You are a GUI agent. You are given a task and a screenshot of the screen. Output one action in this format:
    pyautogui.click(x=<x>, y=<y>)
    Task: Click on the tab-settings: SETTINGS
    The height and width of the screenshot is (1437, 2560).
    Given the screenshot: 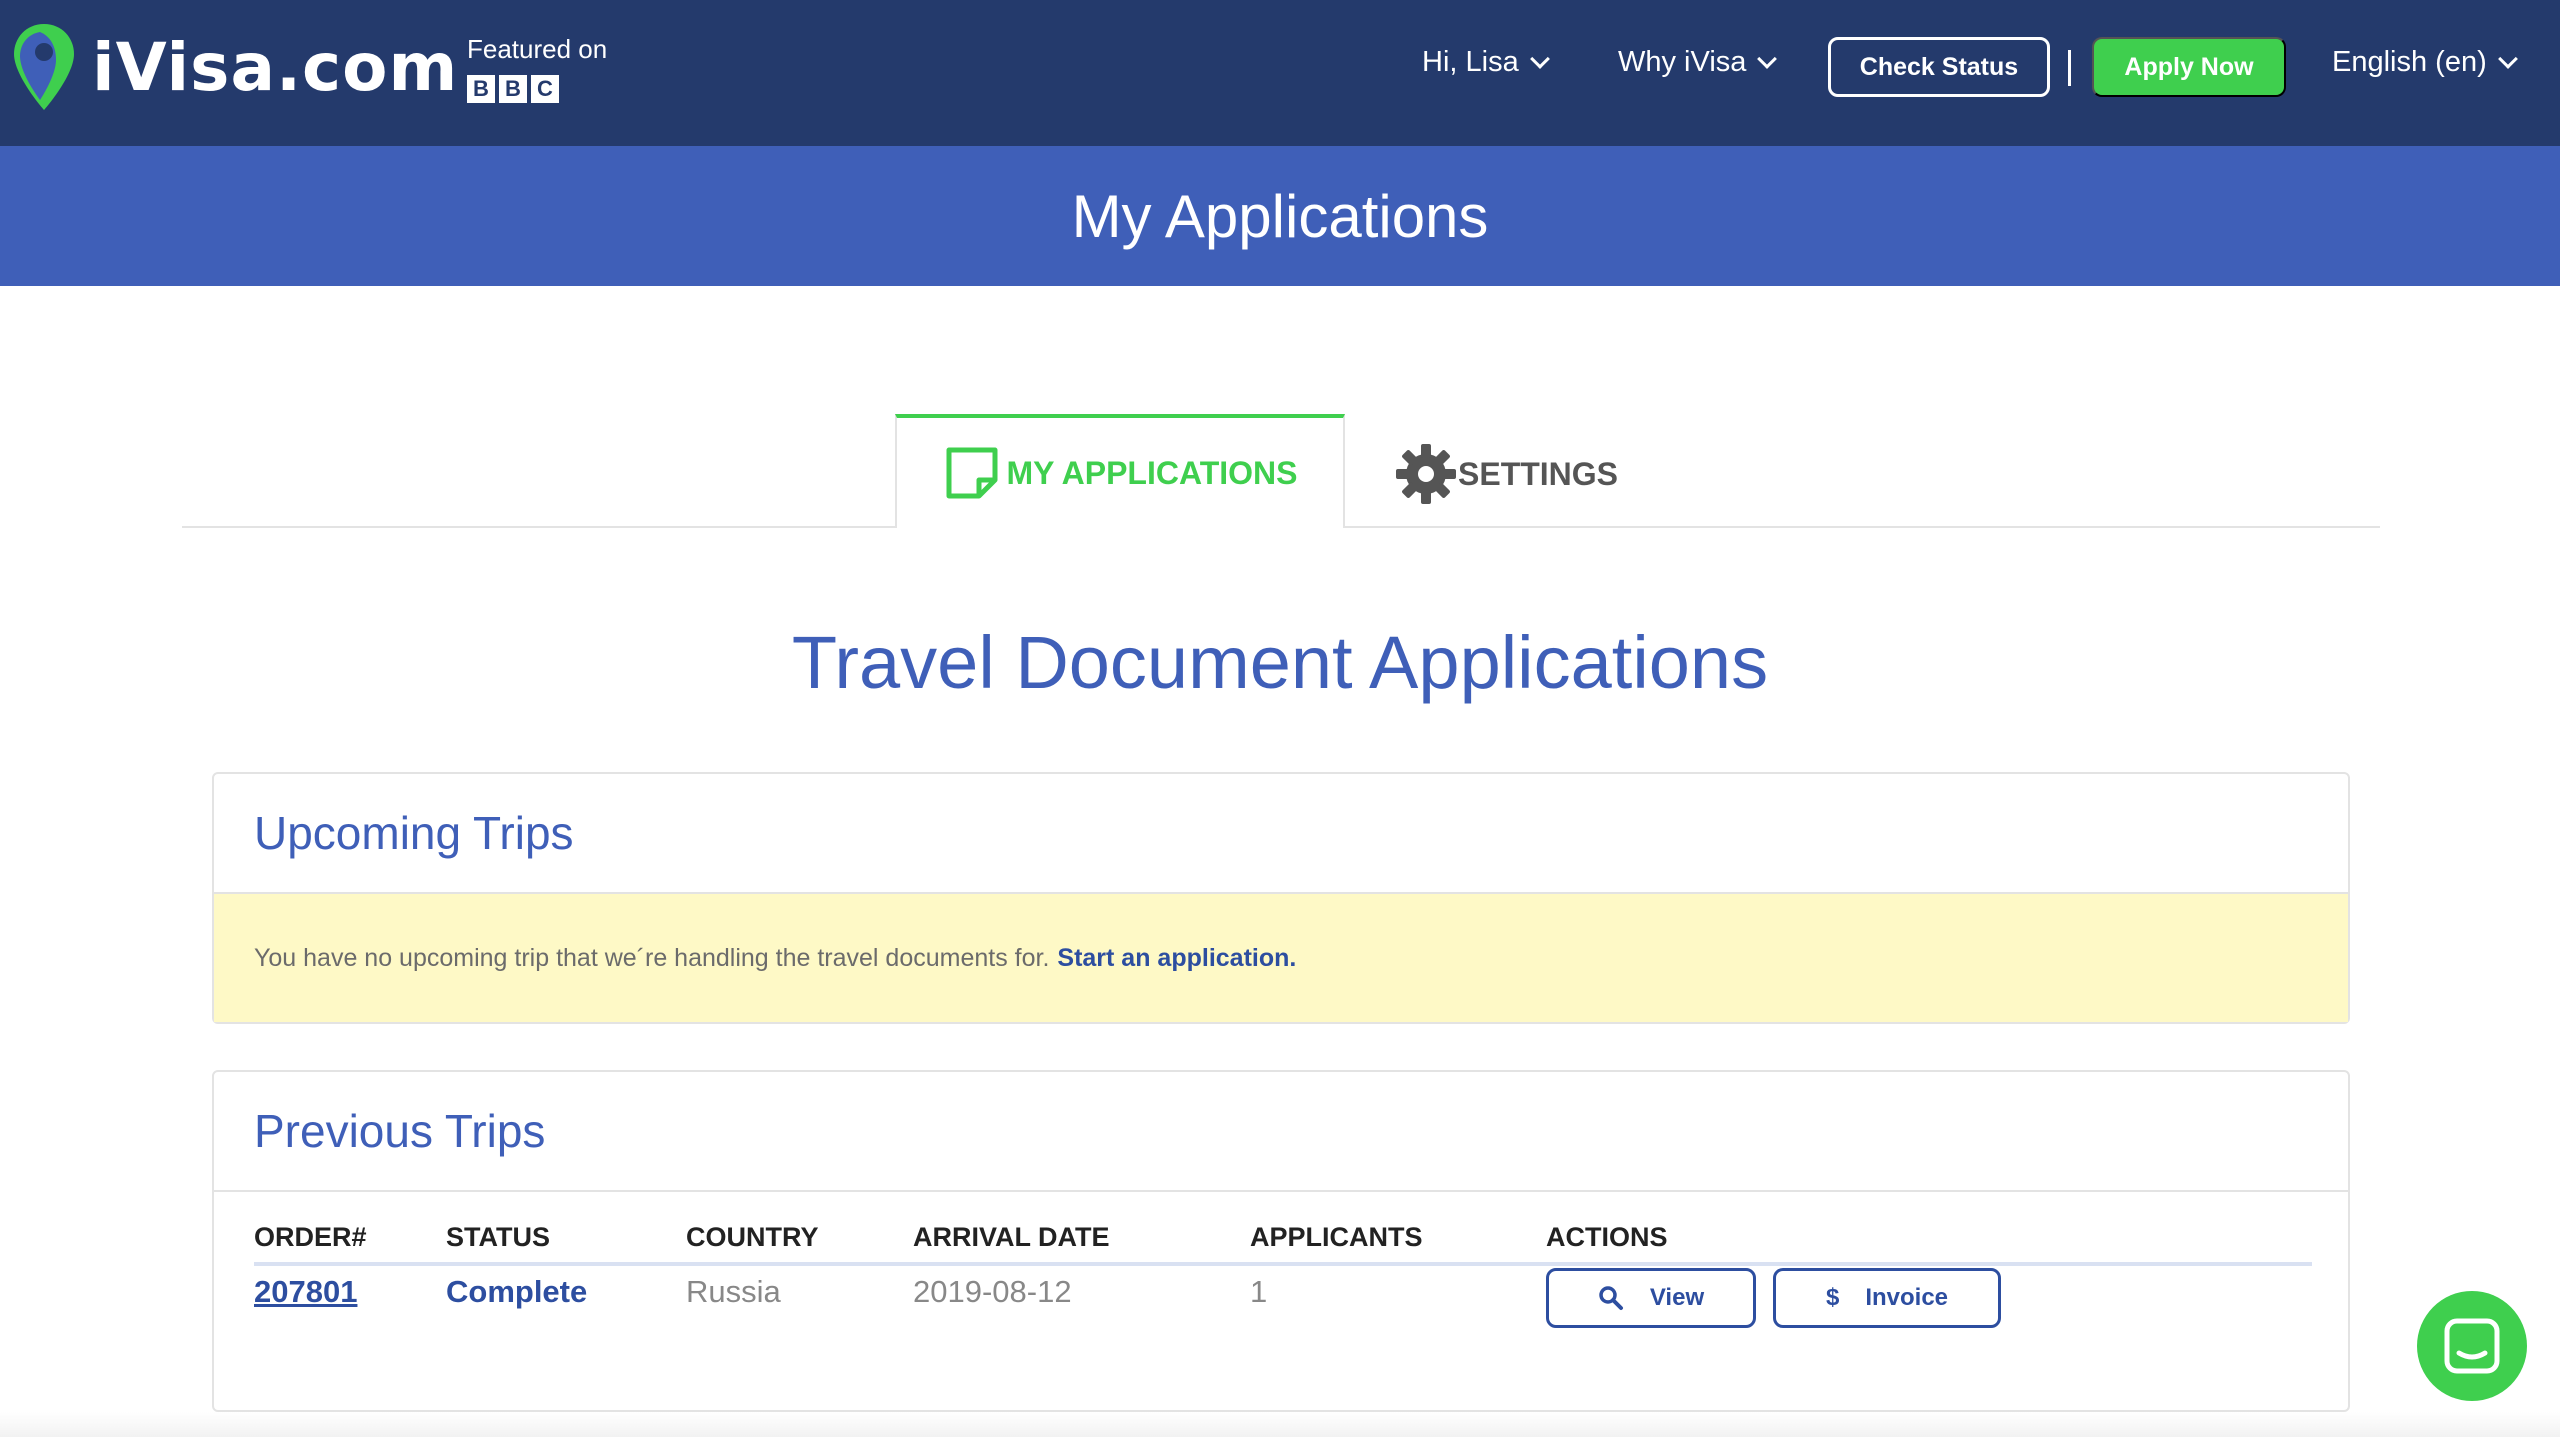 What is the action you would take?
    pyautogui.click(x=1506, y=474)
    